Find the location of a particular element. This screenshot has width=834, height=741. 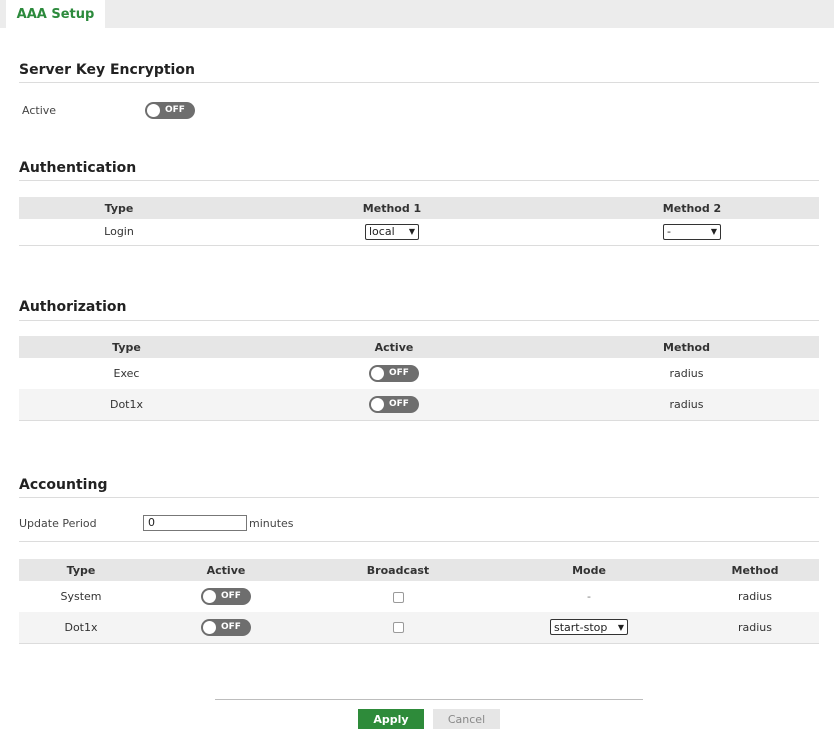

mode-cell: start-stop ▼ is located at coordinates (589, 627).